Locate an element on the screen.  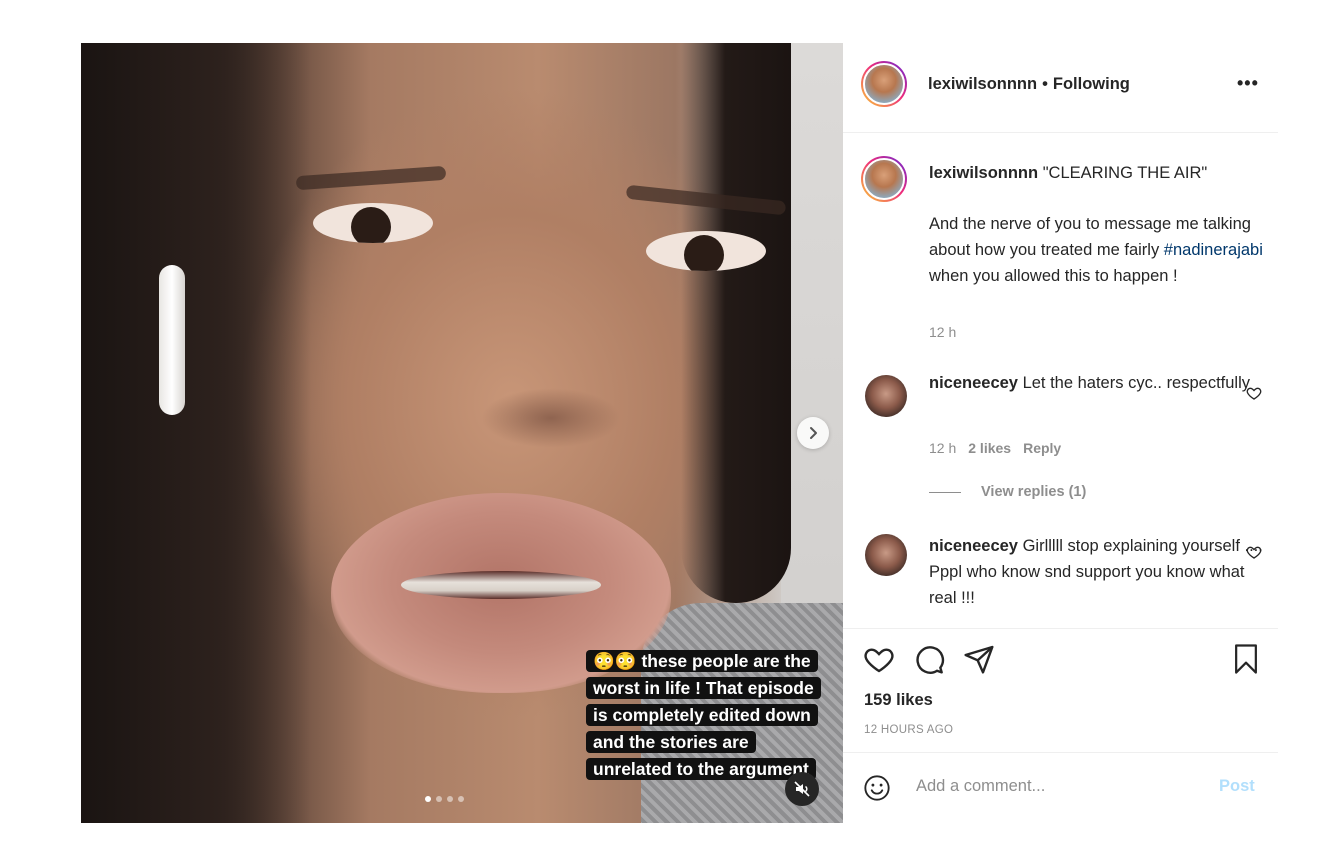
eye-left is located at coordinates (373, 223).